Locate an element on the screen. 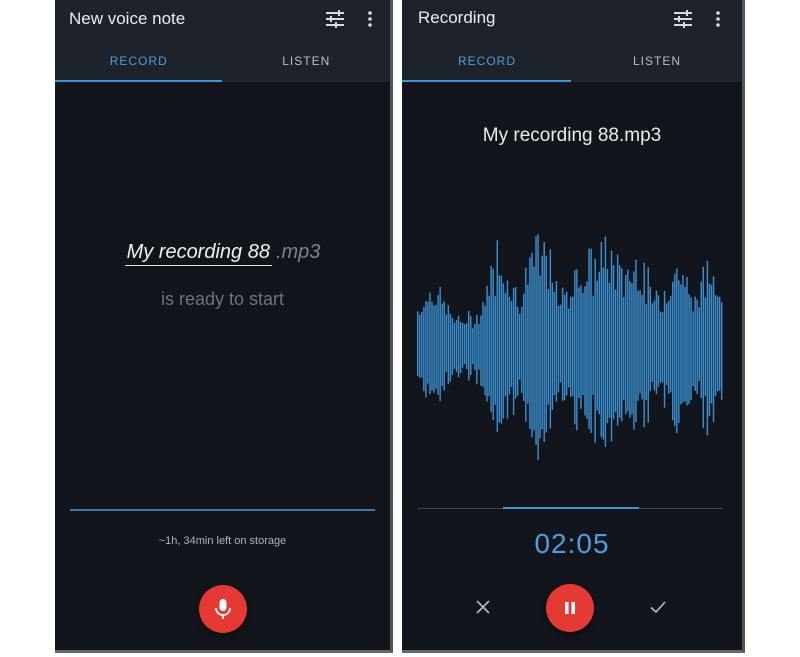  timeline-progress is located at coordinates (571, 508).